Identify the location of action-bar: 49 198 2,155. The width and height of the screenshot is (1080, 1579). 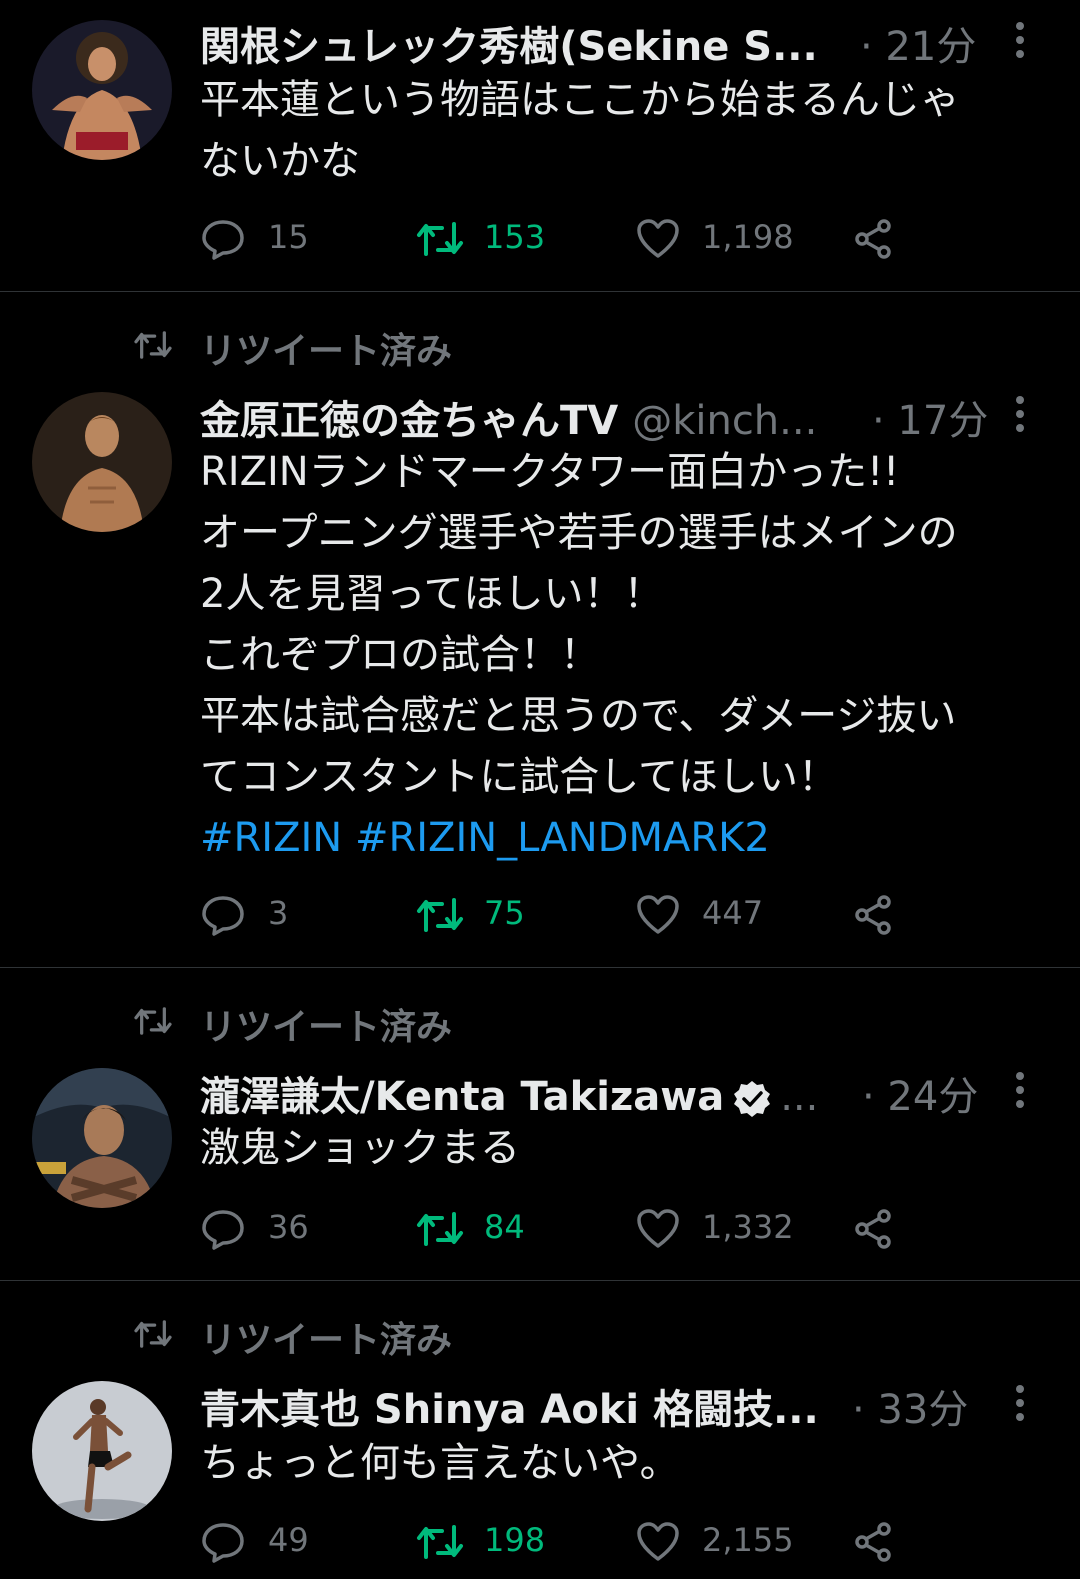
(560, 1542).